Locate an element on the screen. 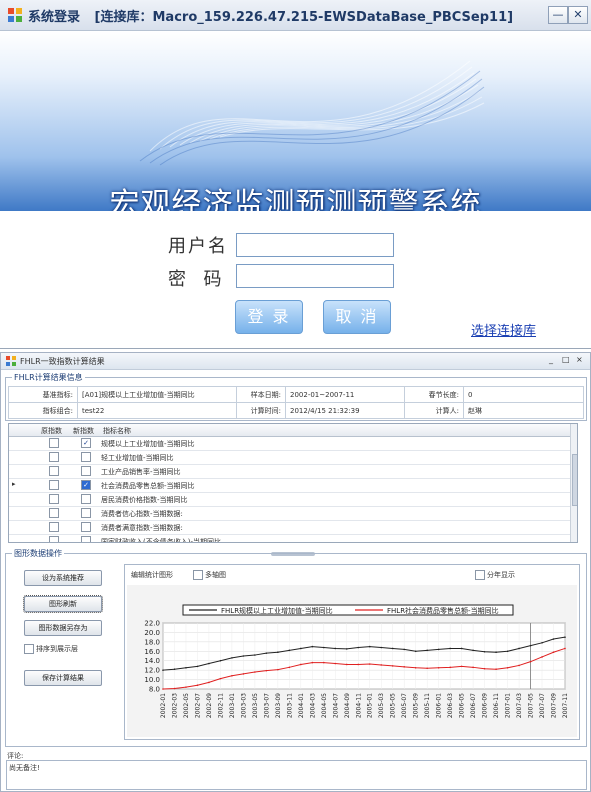 The width and height of the screenshot is (591, 792). y-tick-label: 18.0 is located at coordinates (152, 642).